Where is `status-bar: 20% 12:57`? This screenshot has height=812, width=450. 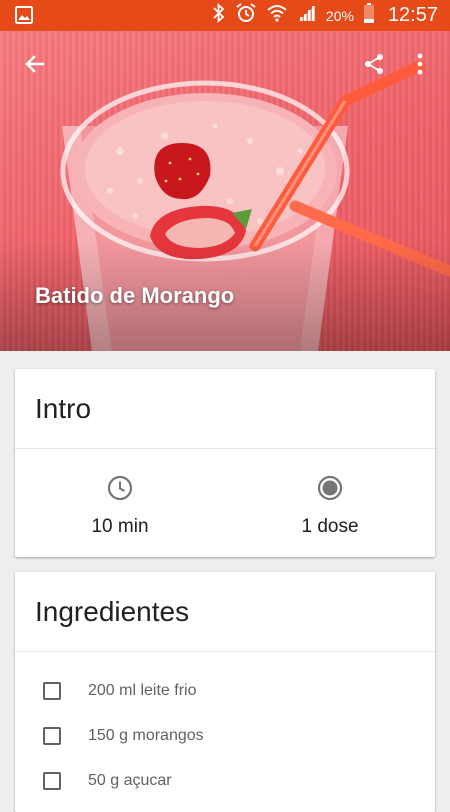 status-bar: 20% 12:57 is located at coordinates (225, 15).